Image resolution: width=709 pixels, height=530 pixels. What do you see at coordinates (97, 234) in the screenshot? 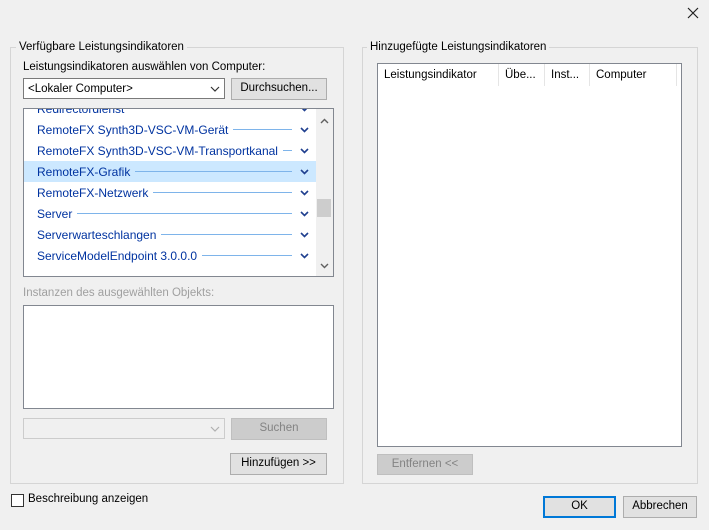
I see `object-list-item-label: Serverwarteschlangen` at bounding box center [97, 234].